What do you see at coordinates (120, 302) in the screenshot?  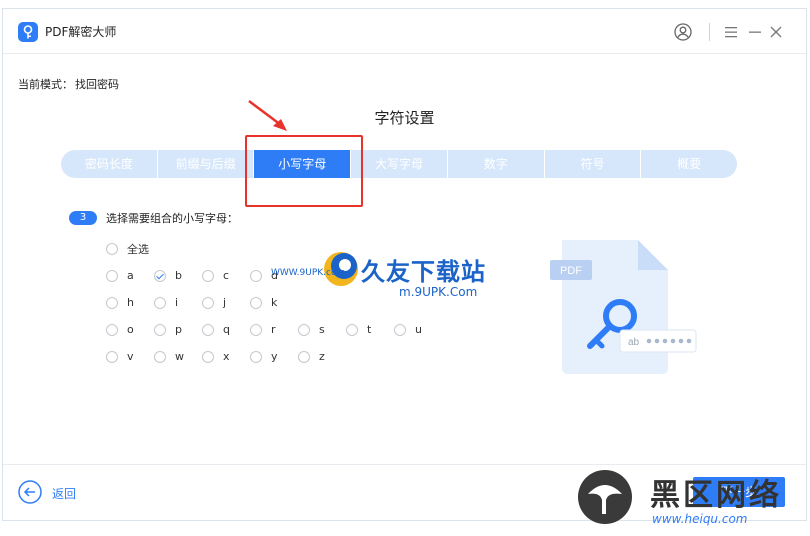 I see `letter-option: h` at bounding box center [120, 302].